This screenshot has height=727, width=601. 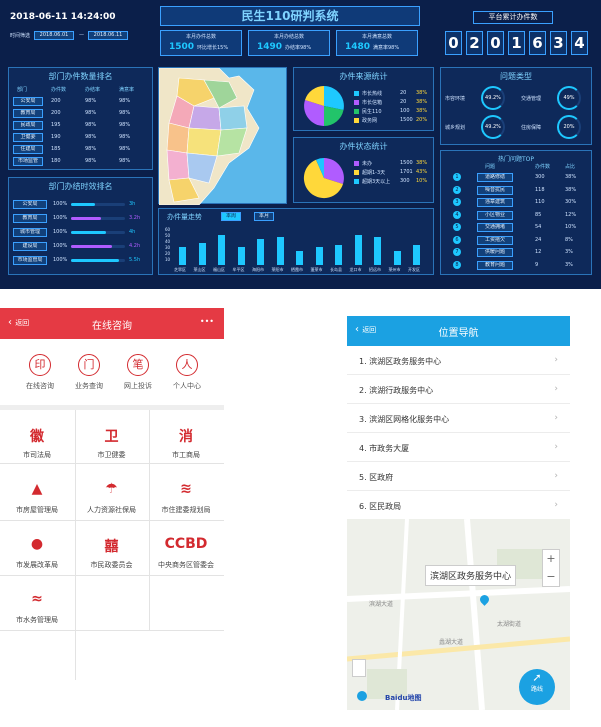 What do you see at coordinates (37, 510) in the screenshot?
I see `org-label: 市房屋管理局` at bounding box center [37, 510].